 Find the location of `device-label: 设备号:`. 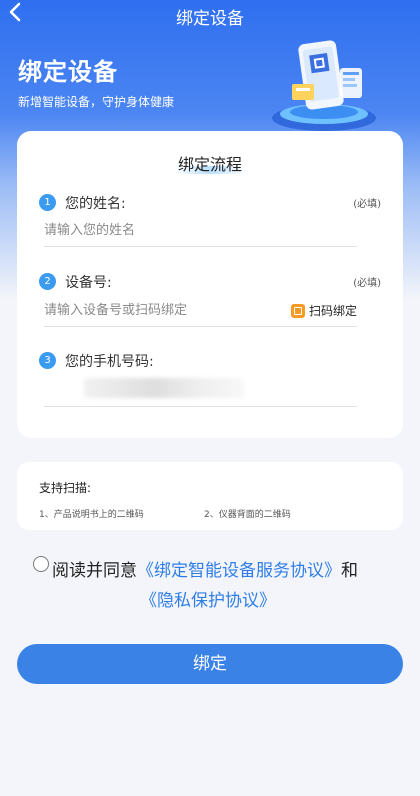

device-label: 设备号: is located at coordinates (88, 283).